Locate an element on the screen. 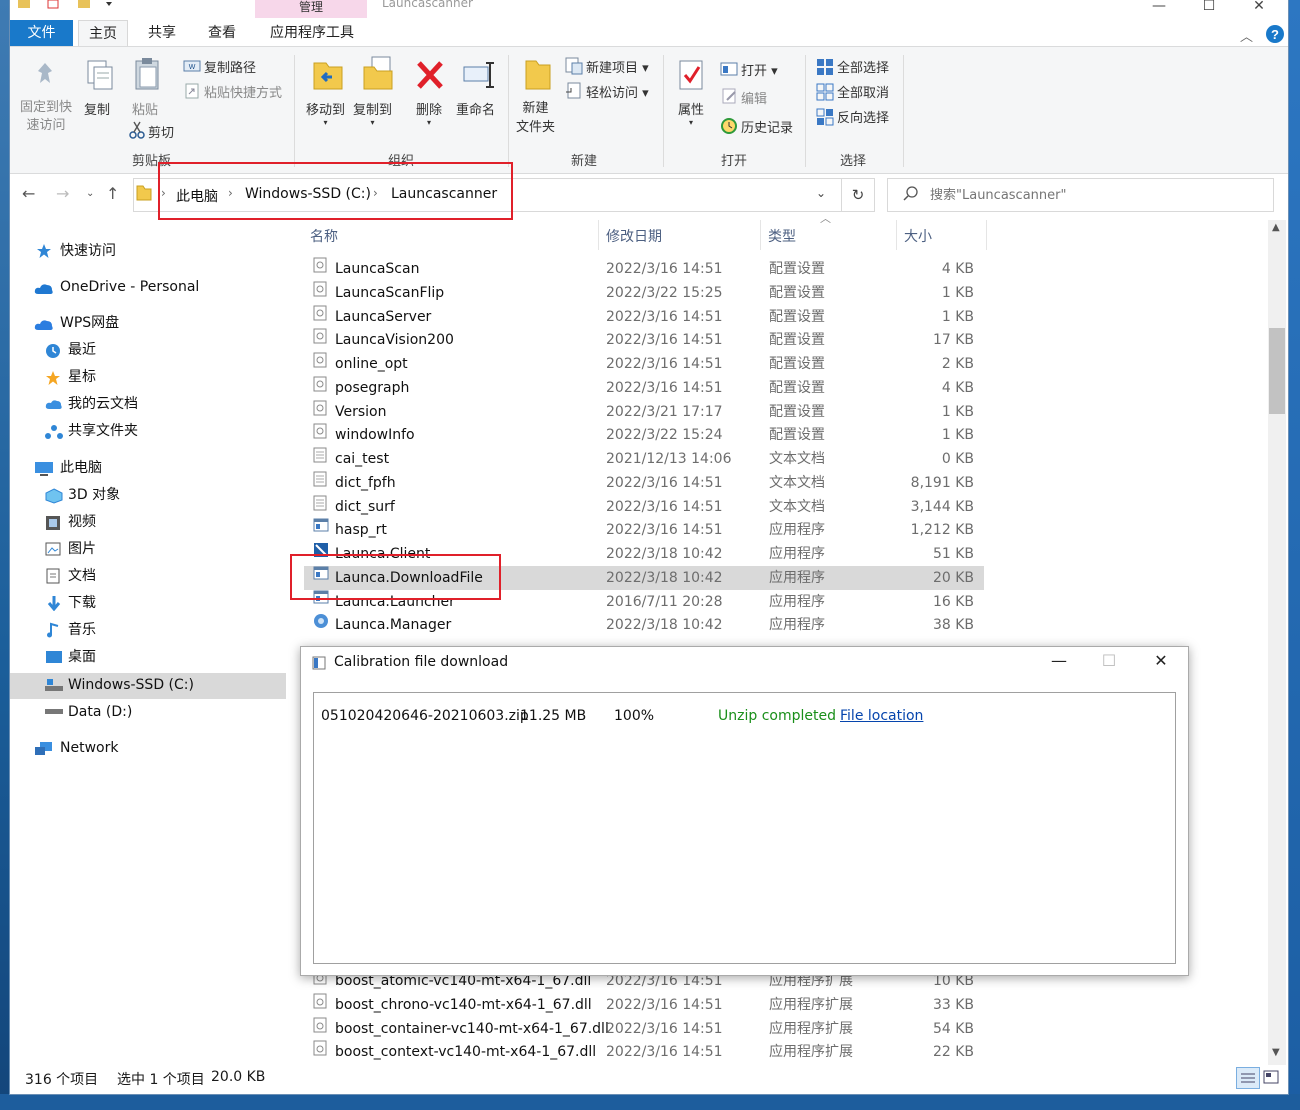 The height and width of the screenshot is (1110, 1300). tab-file: 文件 is located at coordinates (41, 33).